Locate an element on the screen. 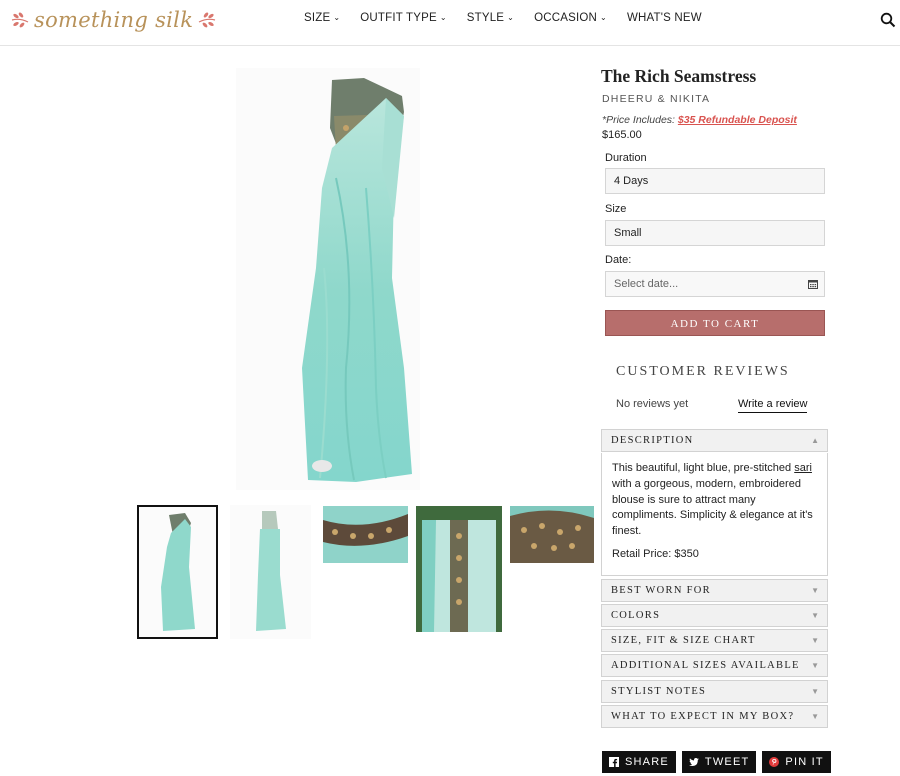 The height and width of the screenshot is (776, 900). pinterest-icon is located at coordinates (774, 762).